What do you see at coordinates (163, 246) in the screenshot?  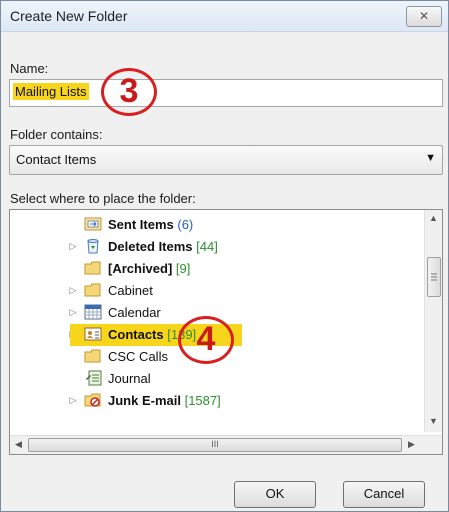 I see `tree-item-label: Deleted Items [44]` at bounding box center [163, 246].